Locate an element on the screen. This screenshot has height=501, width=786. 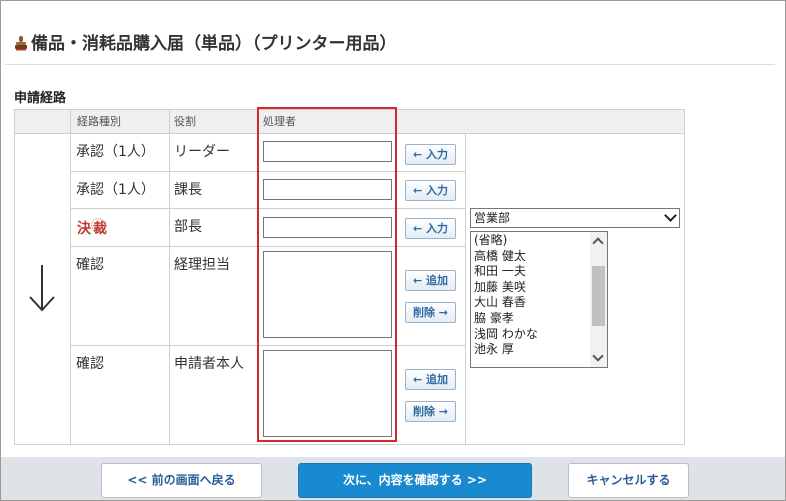
cancel-button: キャンセルする is located at coordinates (628, 480).